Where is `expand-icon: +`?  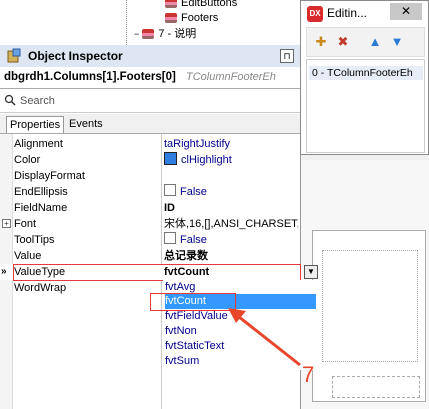 expand-icon: + is located at coordinates (6, 223).